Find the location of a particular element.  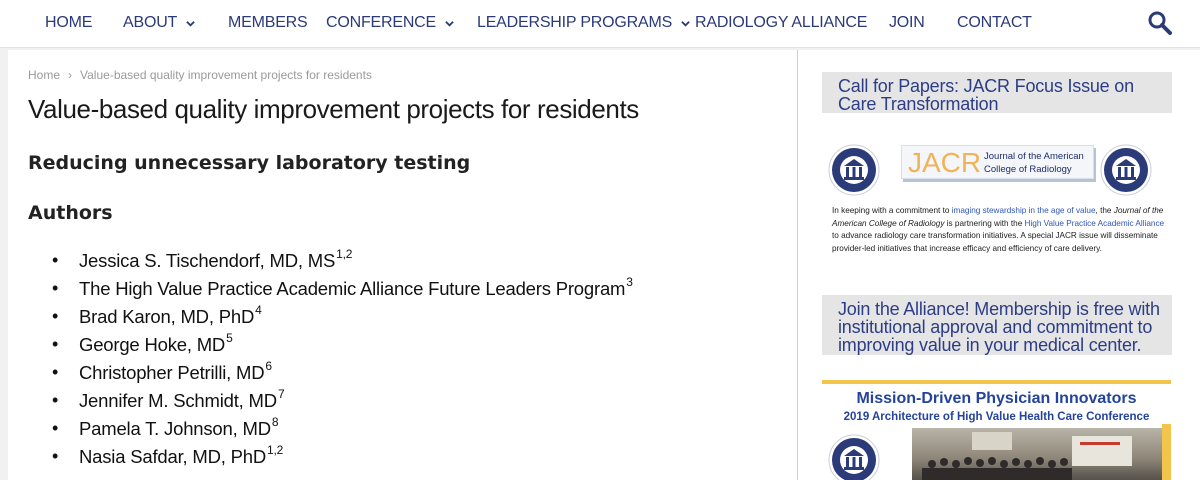

author-name: George Hoke, MD is located at coordinates (152, 344).